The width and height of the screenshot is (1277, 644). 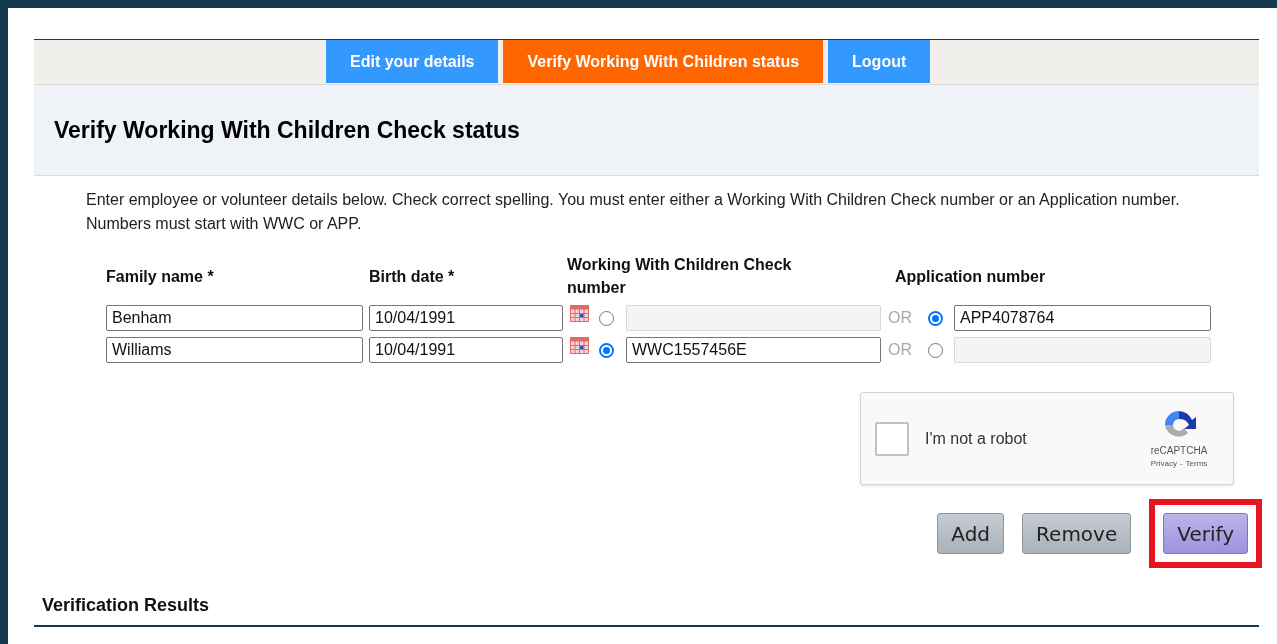 I want to click on column-header: Birth date *, so click(x=412, y=276).